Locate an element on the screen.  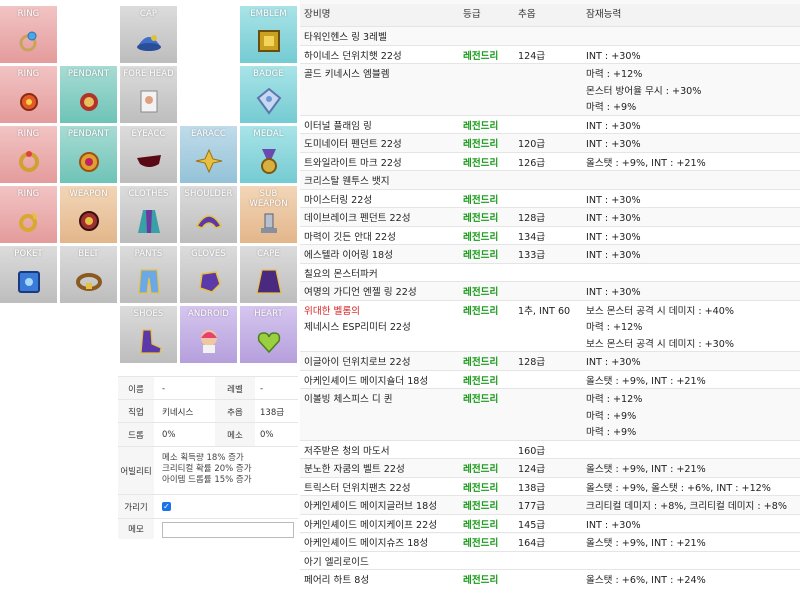
table-row: 저주받은 청의 마도서 160급 is located at coordinates (550, 449).